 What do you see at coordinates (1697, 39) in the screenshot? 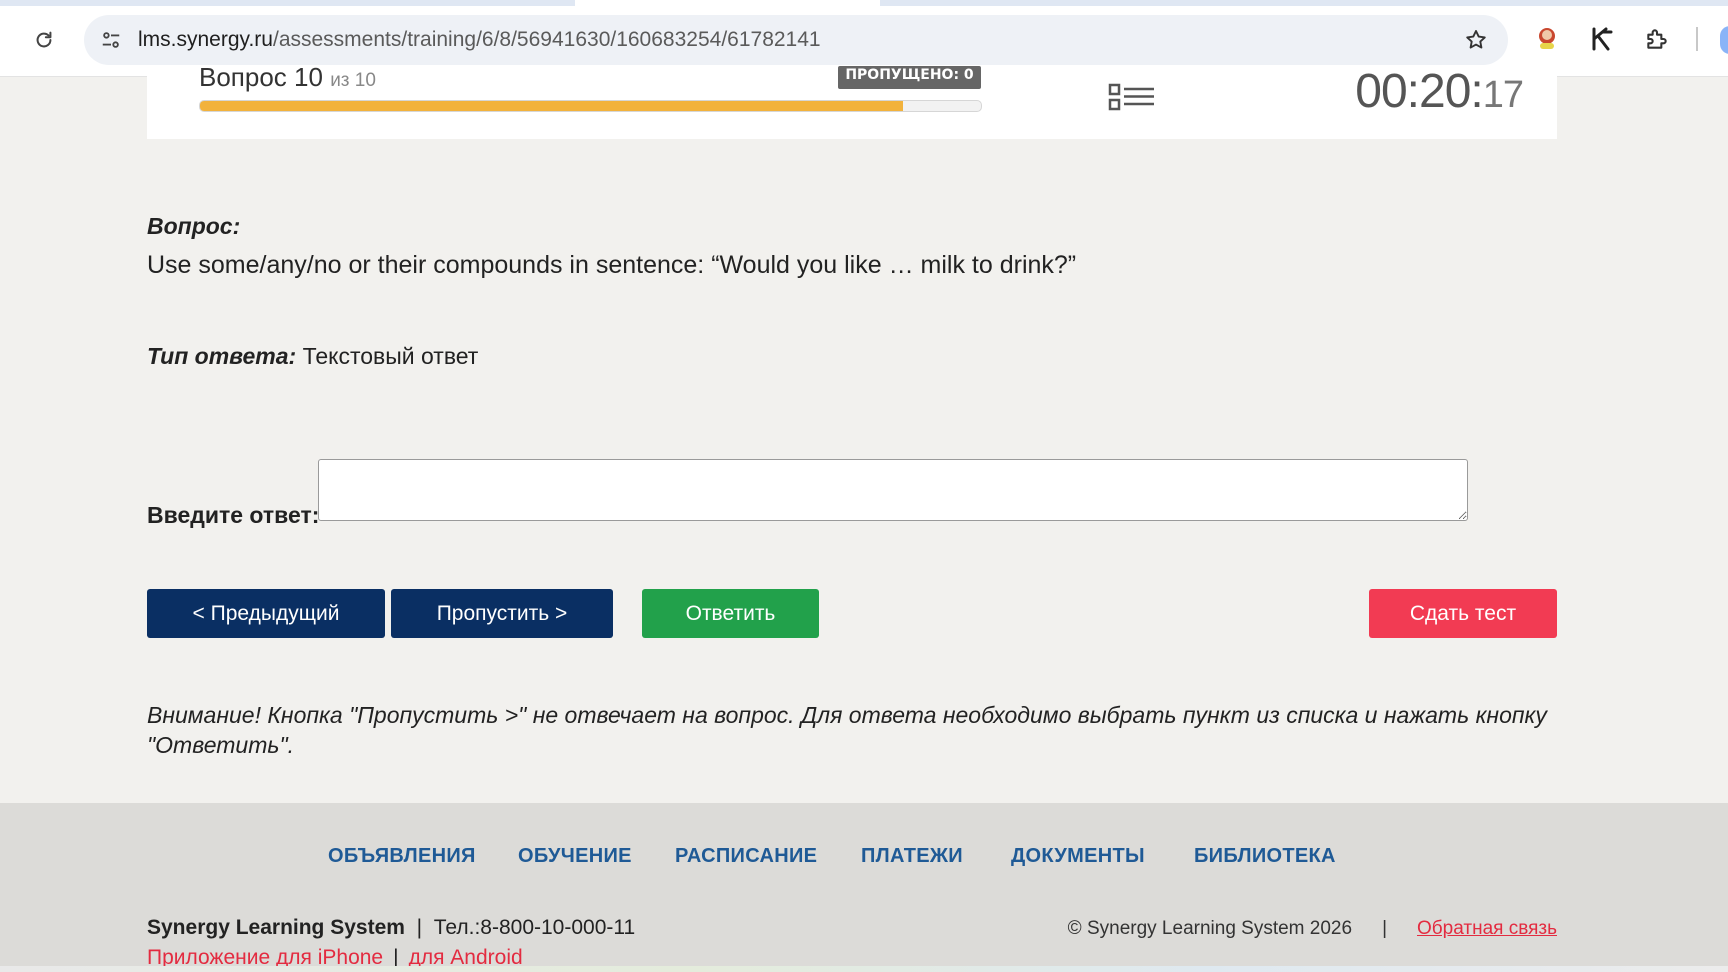
I see `toolbar-divider` at bounding box center [1697, 39].